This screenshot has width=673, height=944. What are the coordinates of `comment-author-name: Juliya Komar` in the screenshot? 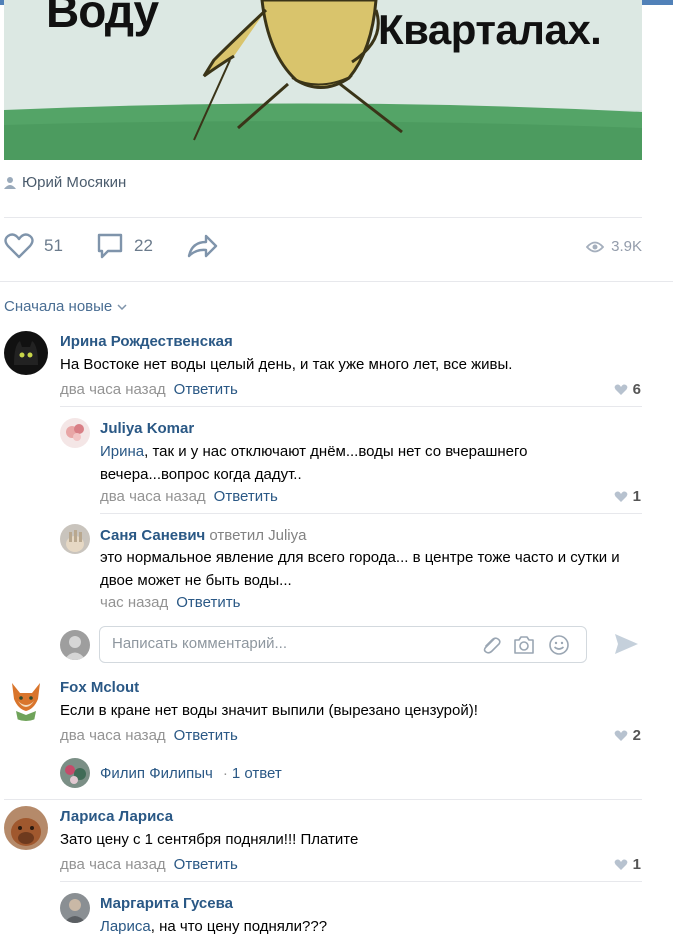 It's located at (147, 428).